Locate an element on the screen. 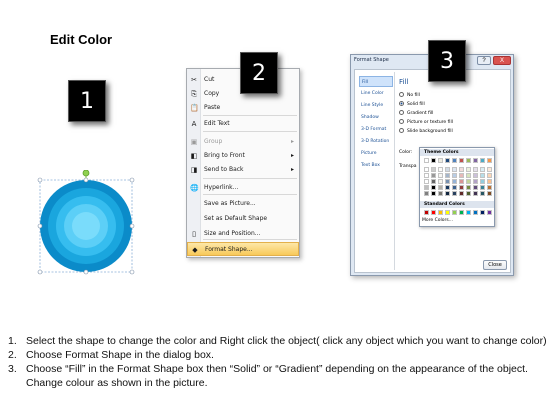 This screenshot has height=420, width=560. context-menu-item: Set as Default Shape is located at coordinates (243, 219).